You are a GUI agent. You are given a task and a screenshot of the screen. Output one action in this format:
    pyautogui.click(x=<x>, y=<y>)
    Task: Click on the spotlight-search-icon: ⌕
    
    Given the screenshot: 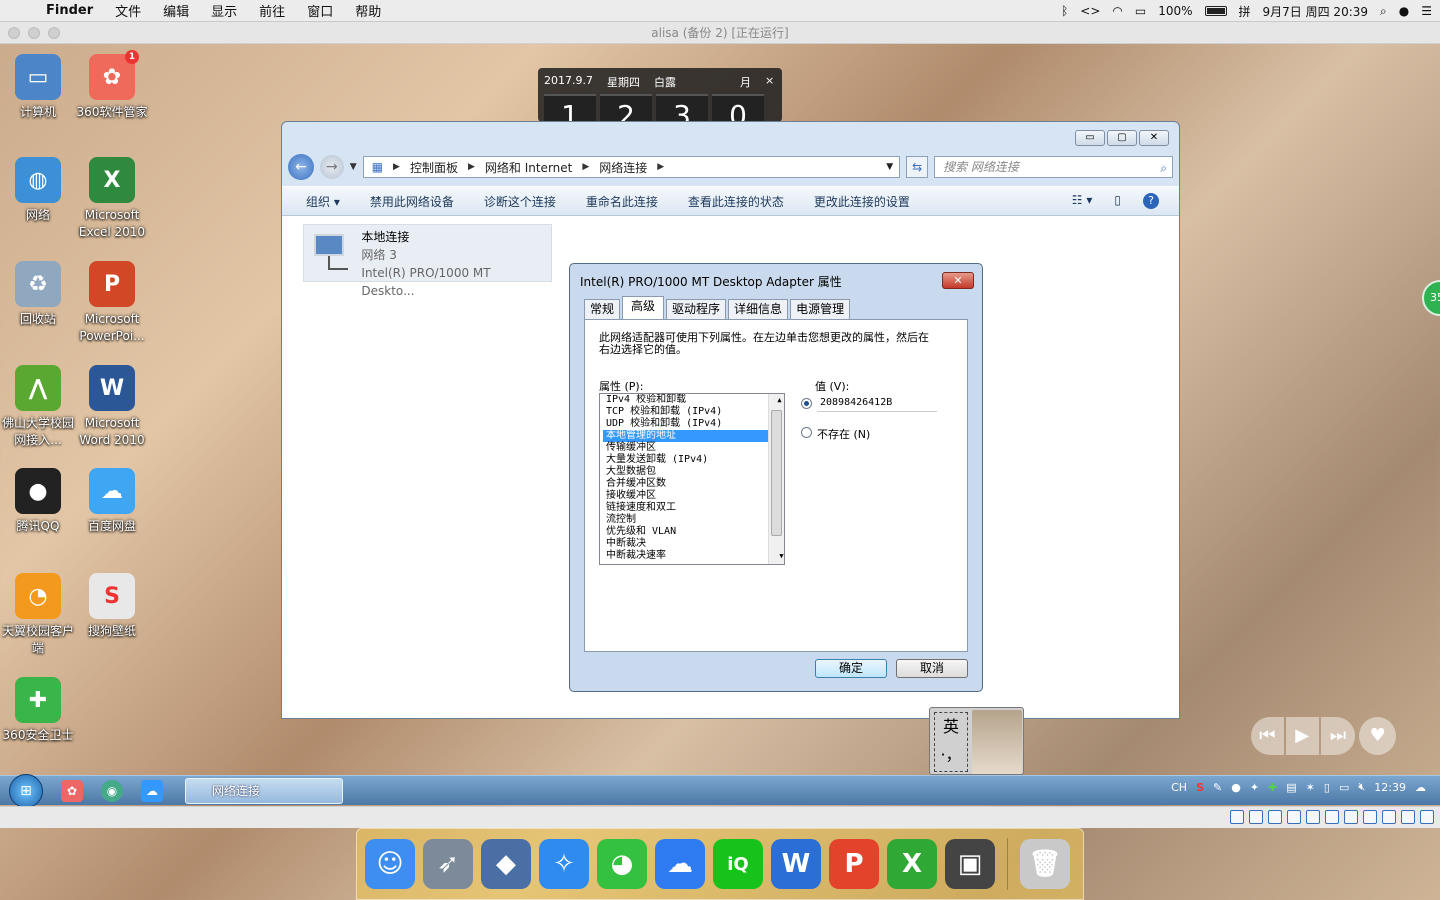 What is the action you would take?
    pyautogui.click(x=1383, y=11)
    